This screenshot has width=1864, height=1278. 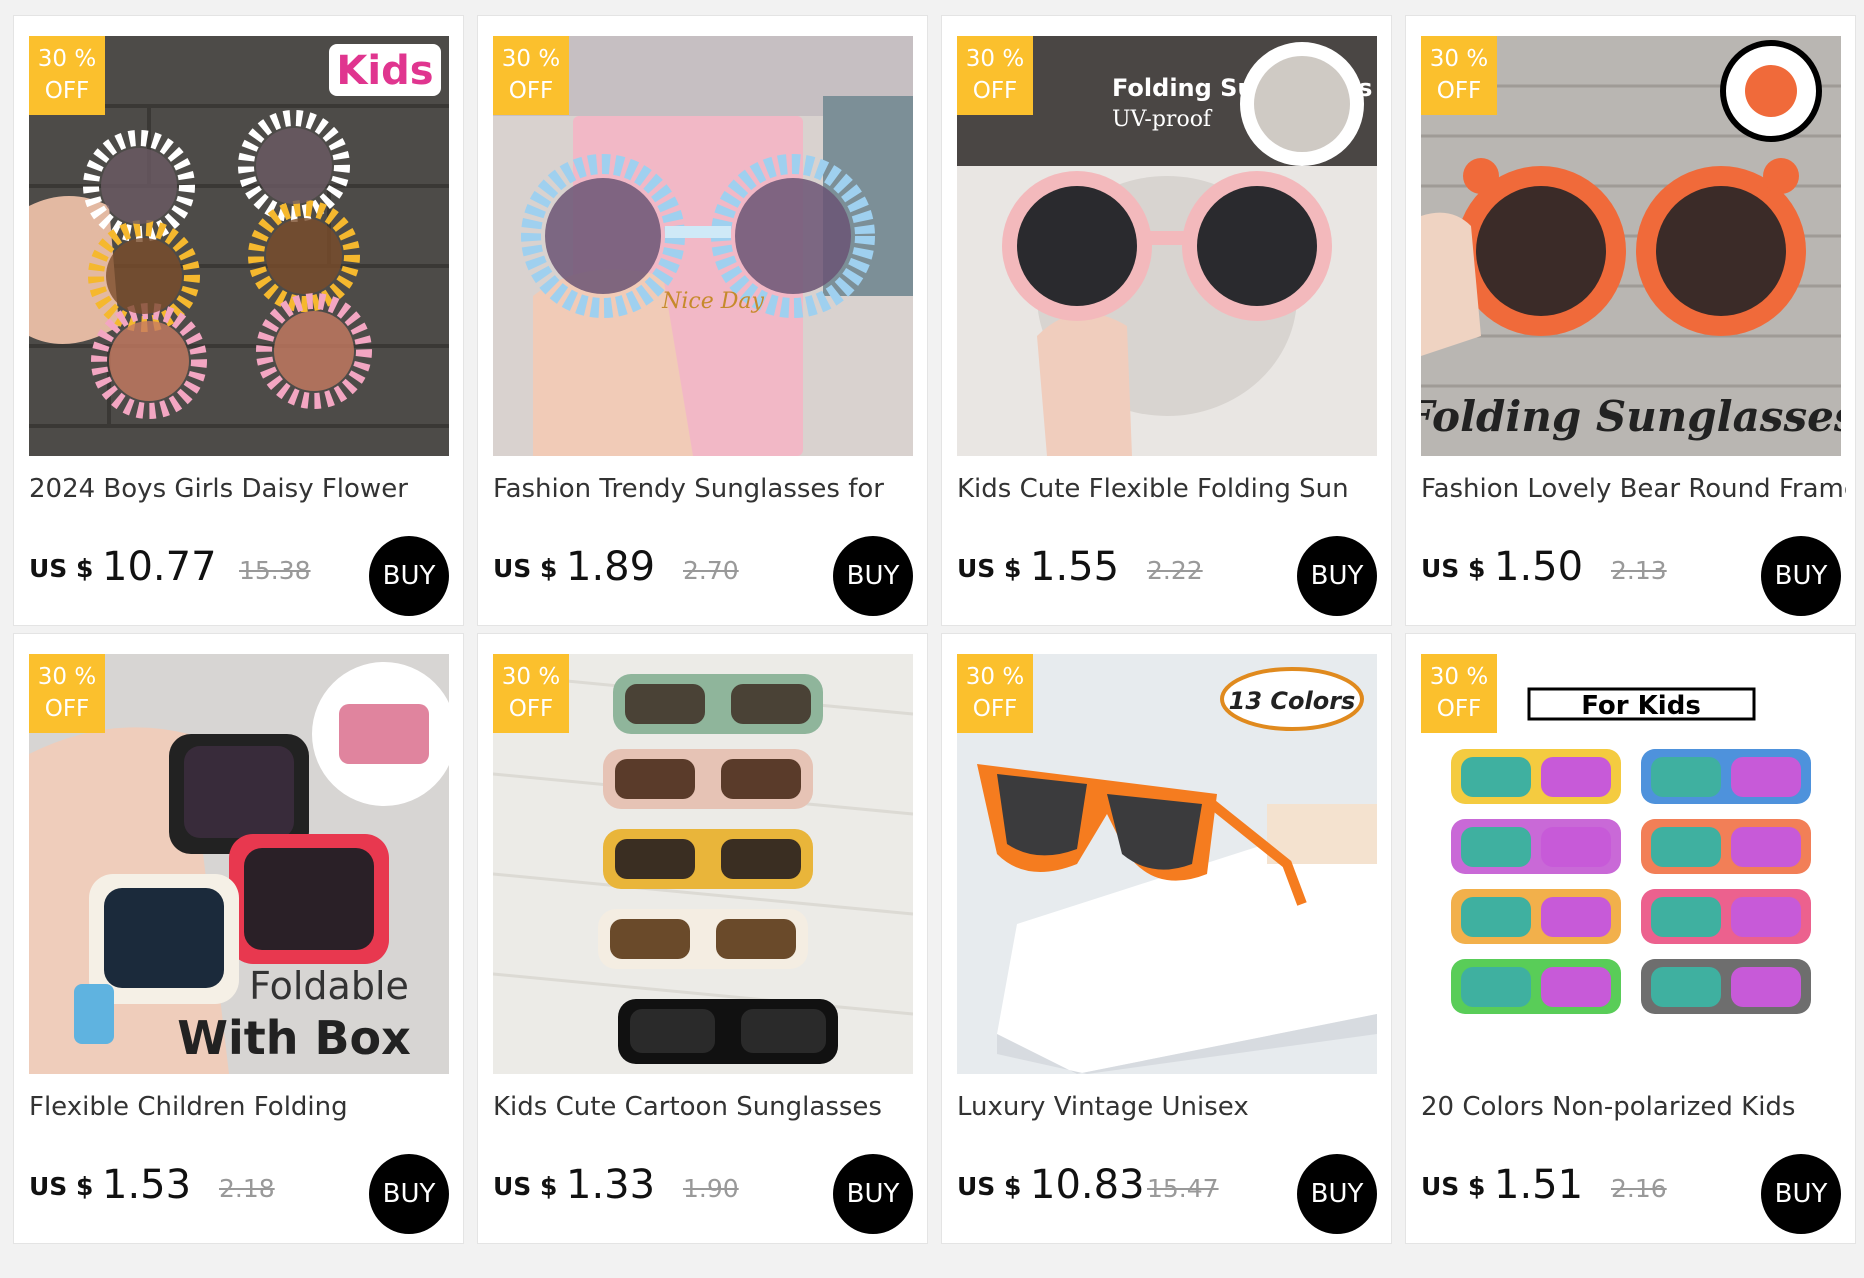 What do you see at coordinates (1639, 570) in the screenshot?
I see `original-price: 2.13` at bounding box center [1639, 570].